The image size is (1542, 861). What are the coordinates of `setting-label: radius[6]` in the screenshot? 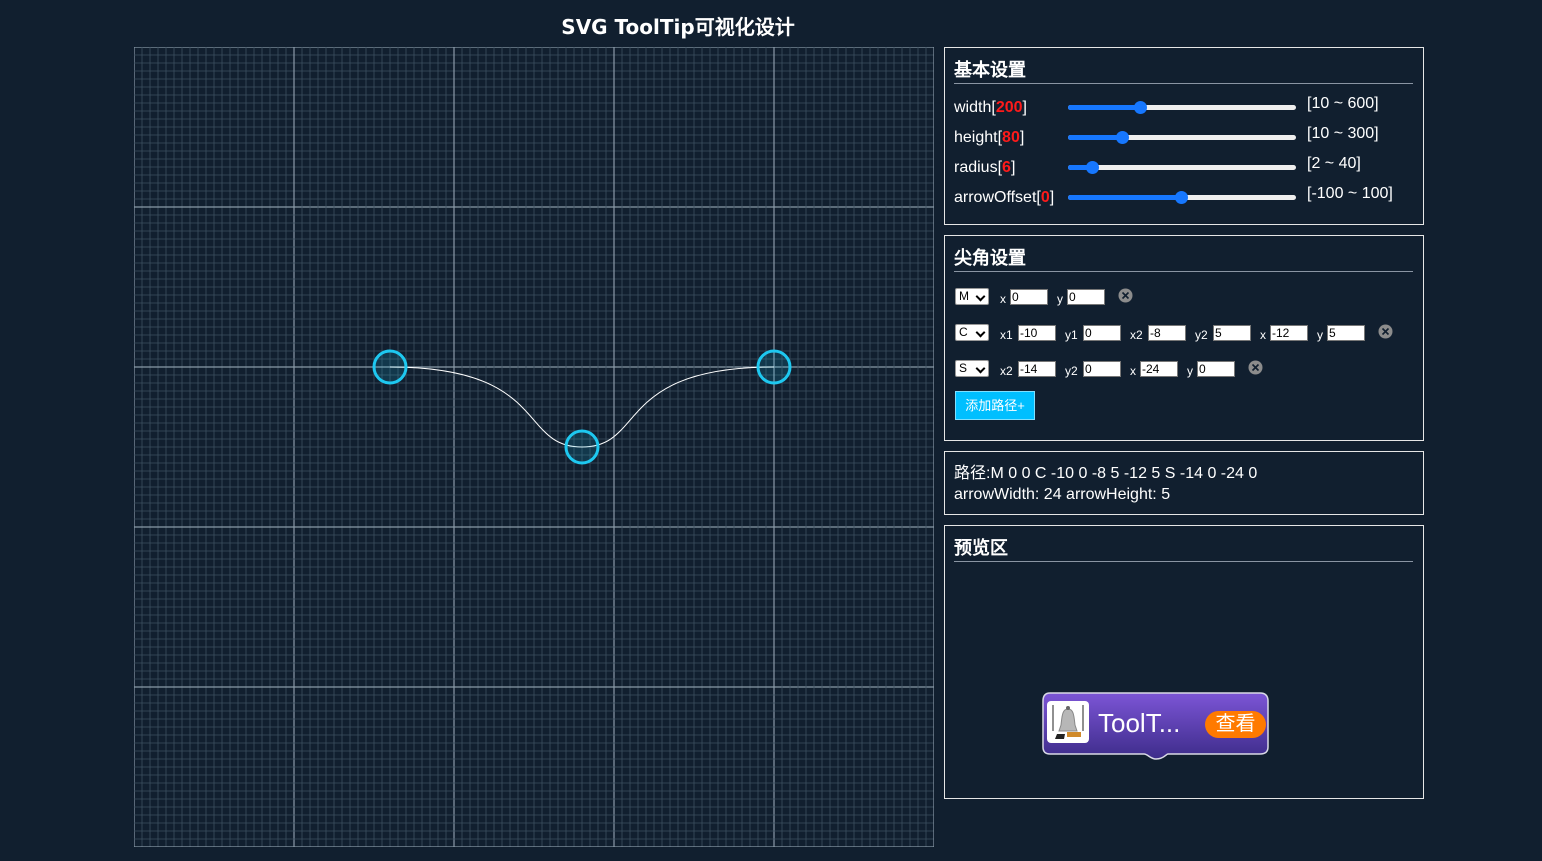 It's located at (985, 167).